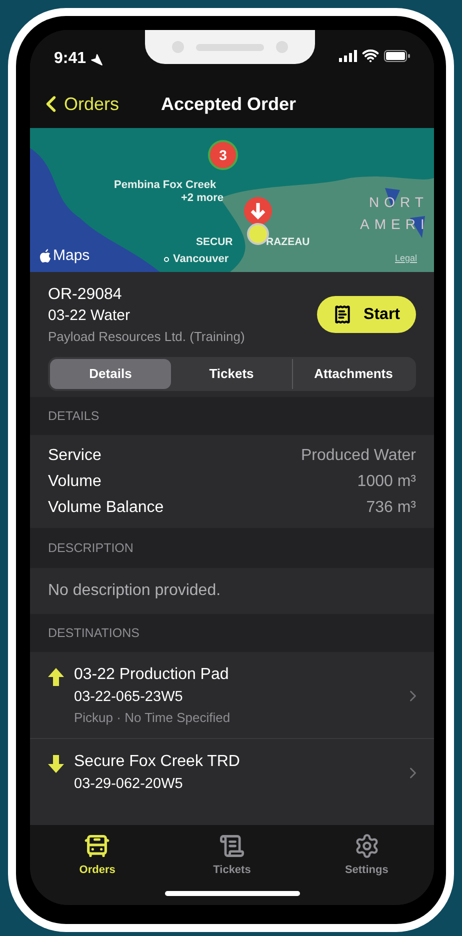  I want to click on detail-value: Produced Water, so click(358, 456).